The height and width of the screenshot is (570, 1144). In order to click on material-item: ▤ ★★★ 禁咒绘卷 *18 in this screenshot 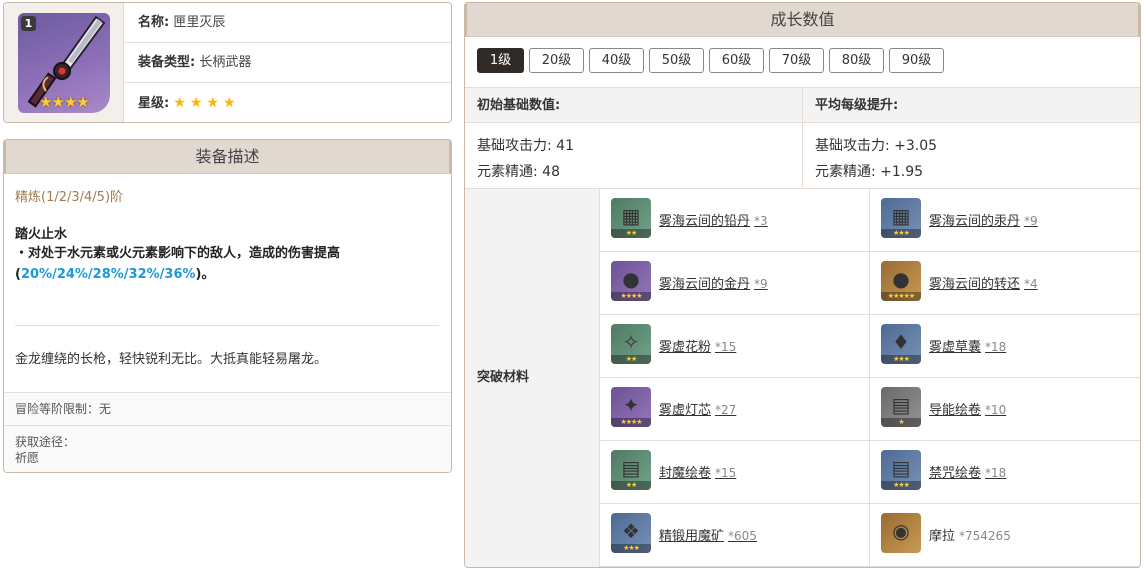, I will do `click(1005, 472)`.